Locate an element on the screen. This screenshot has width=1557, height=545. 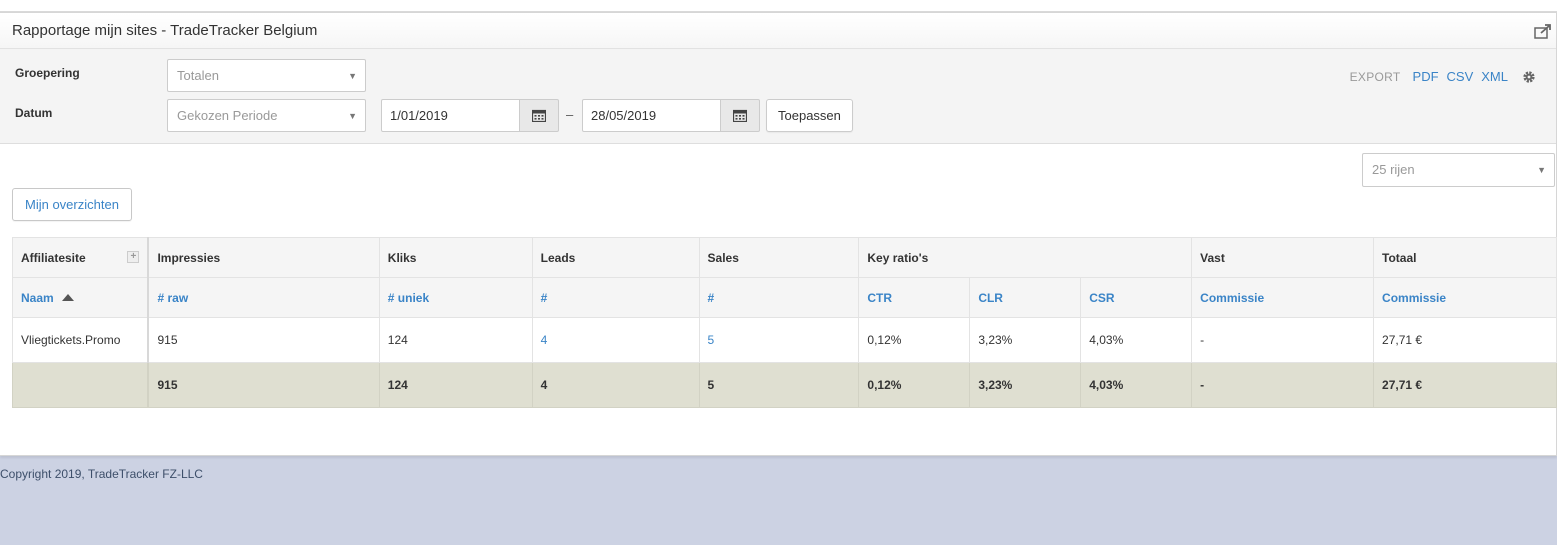
sort-sales: # is located at coordinates (779, 297).